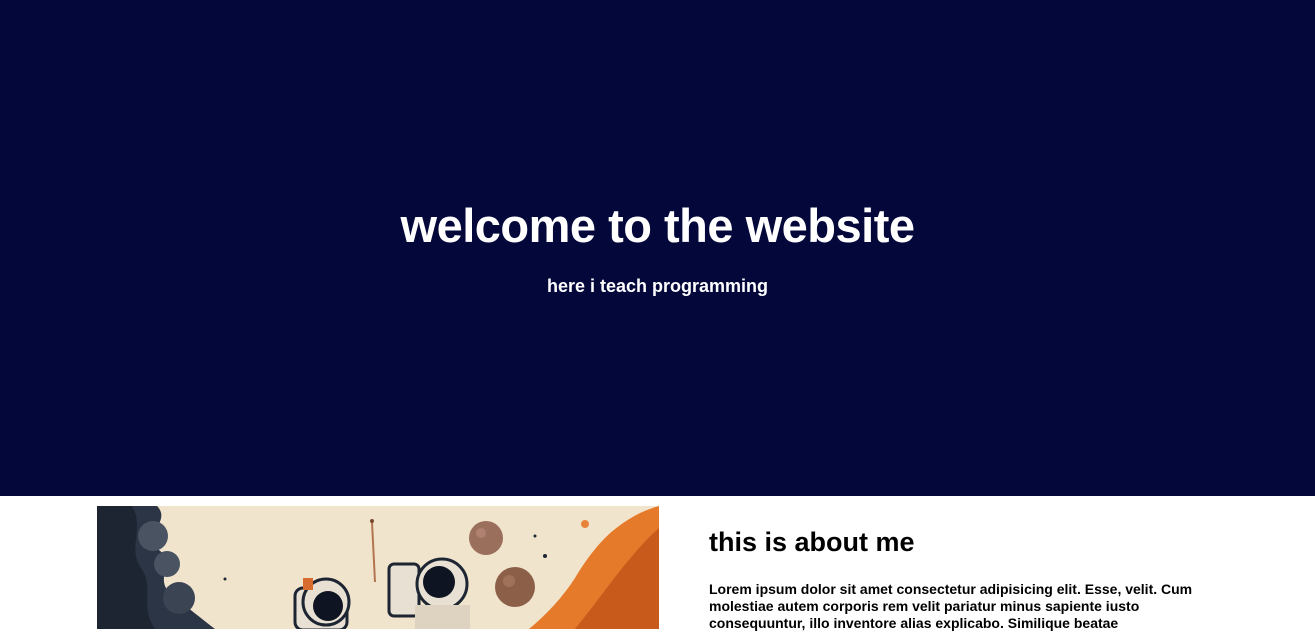 This screenshot has width=1315, height=632. What do you see at coordinates (812, 542) in the screenshot?
I see `about-title: this is about me` at bounding box center [812, 542].